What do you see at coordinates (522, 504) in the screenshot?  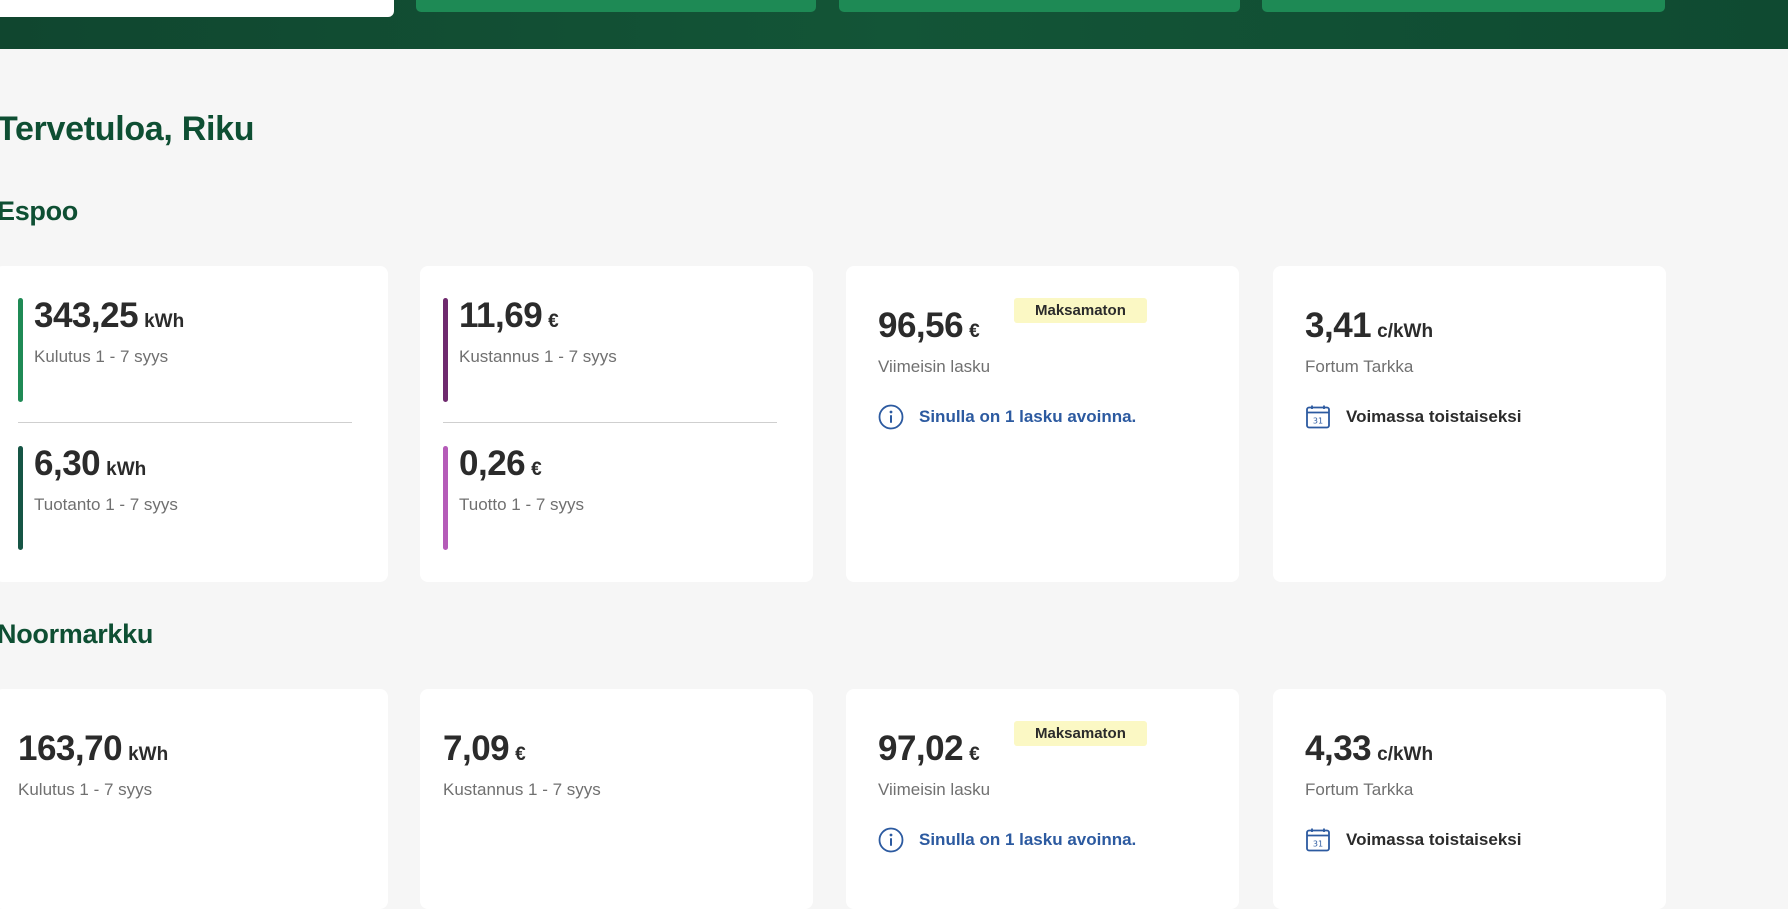 I see `revenue-label: Tuotto 1 - 7 syys` at bounding box center [522, 504].